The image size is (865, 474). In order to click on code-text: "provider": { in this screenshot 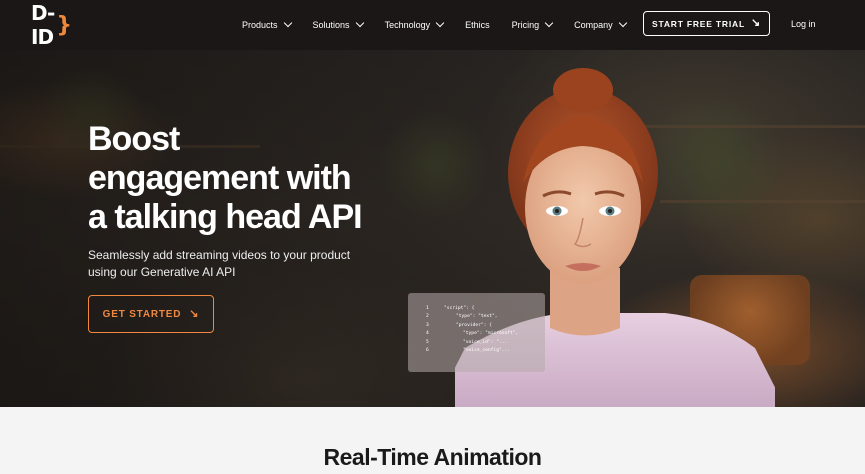, I will do `click(474, 325)`.